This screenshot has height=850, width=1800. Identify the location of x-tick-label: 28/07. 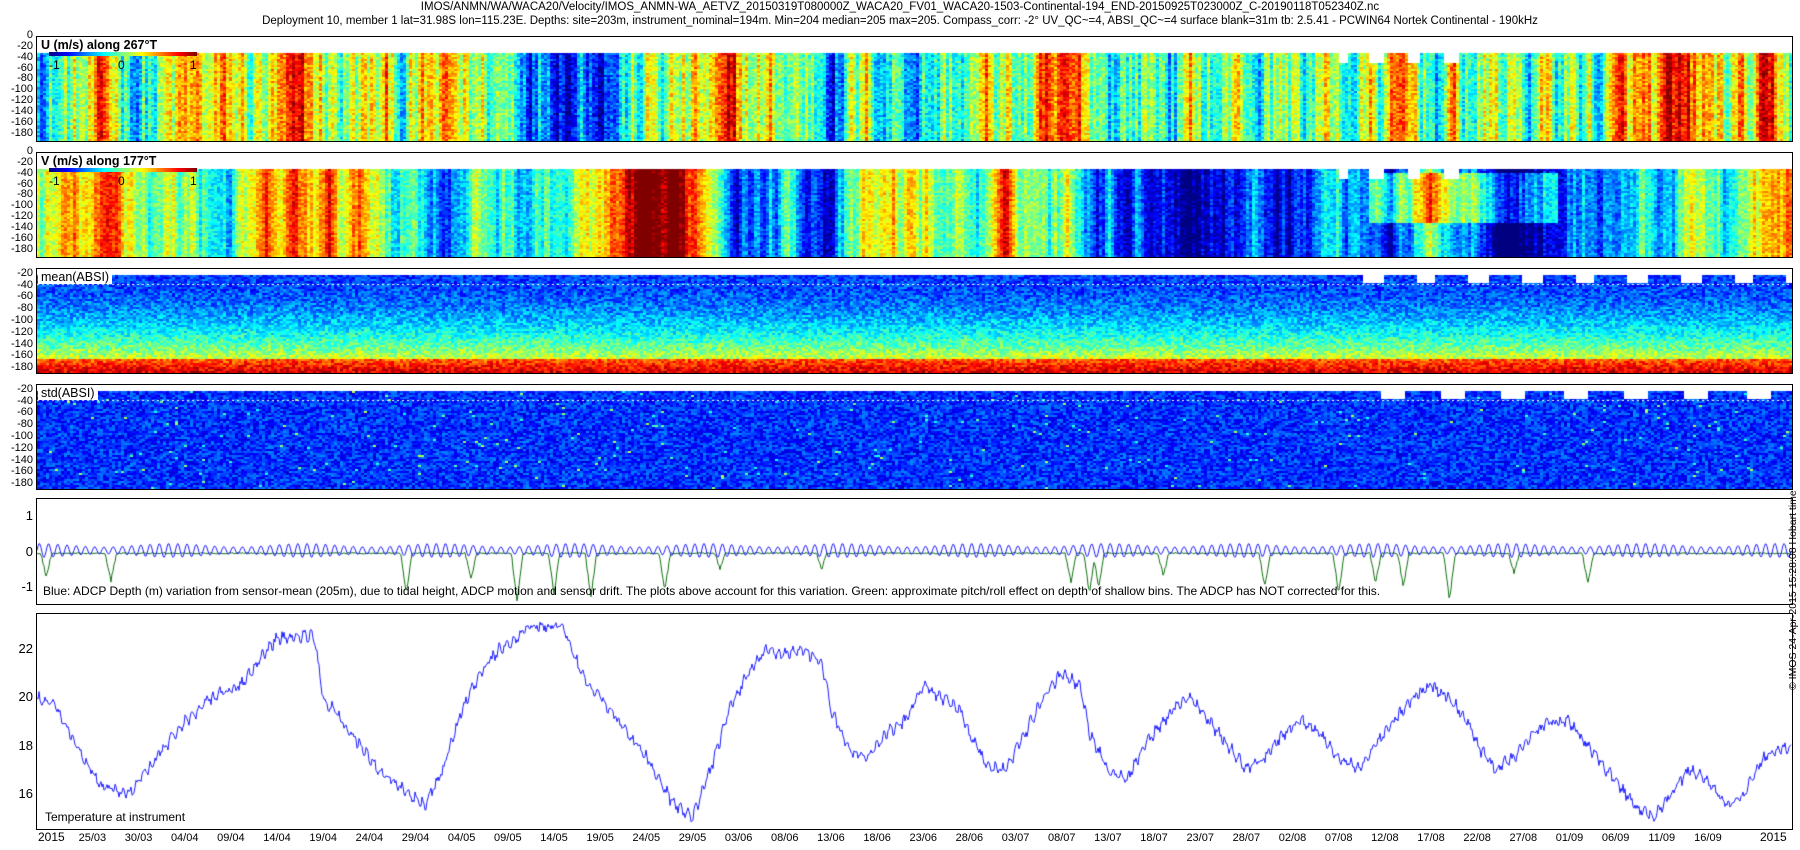
(1246, 838).